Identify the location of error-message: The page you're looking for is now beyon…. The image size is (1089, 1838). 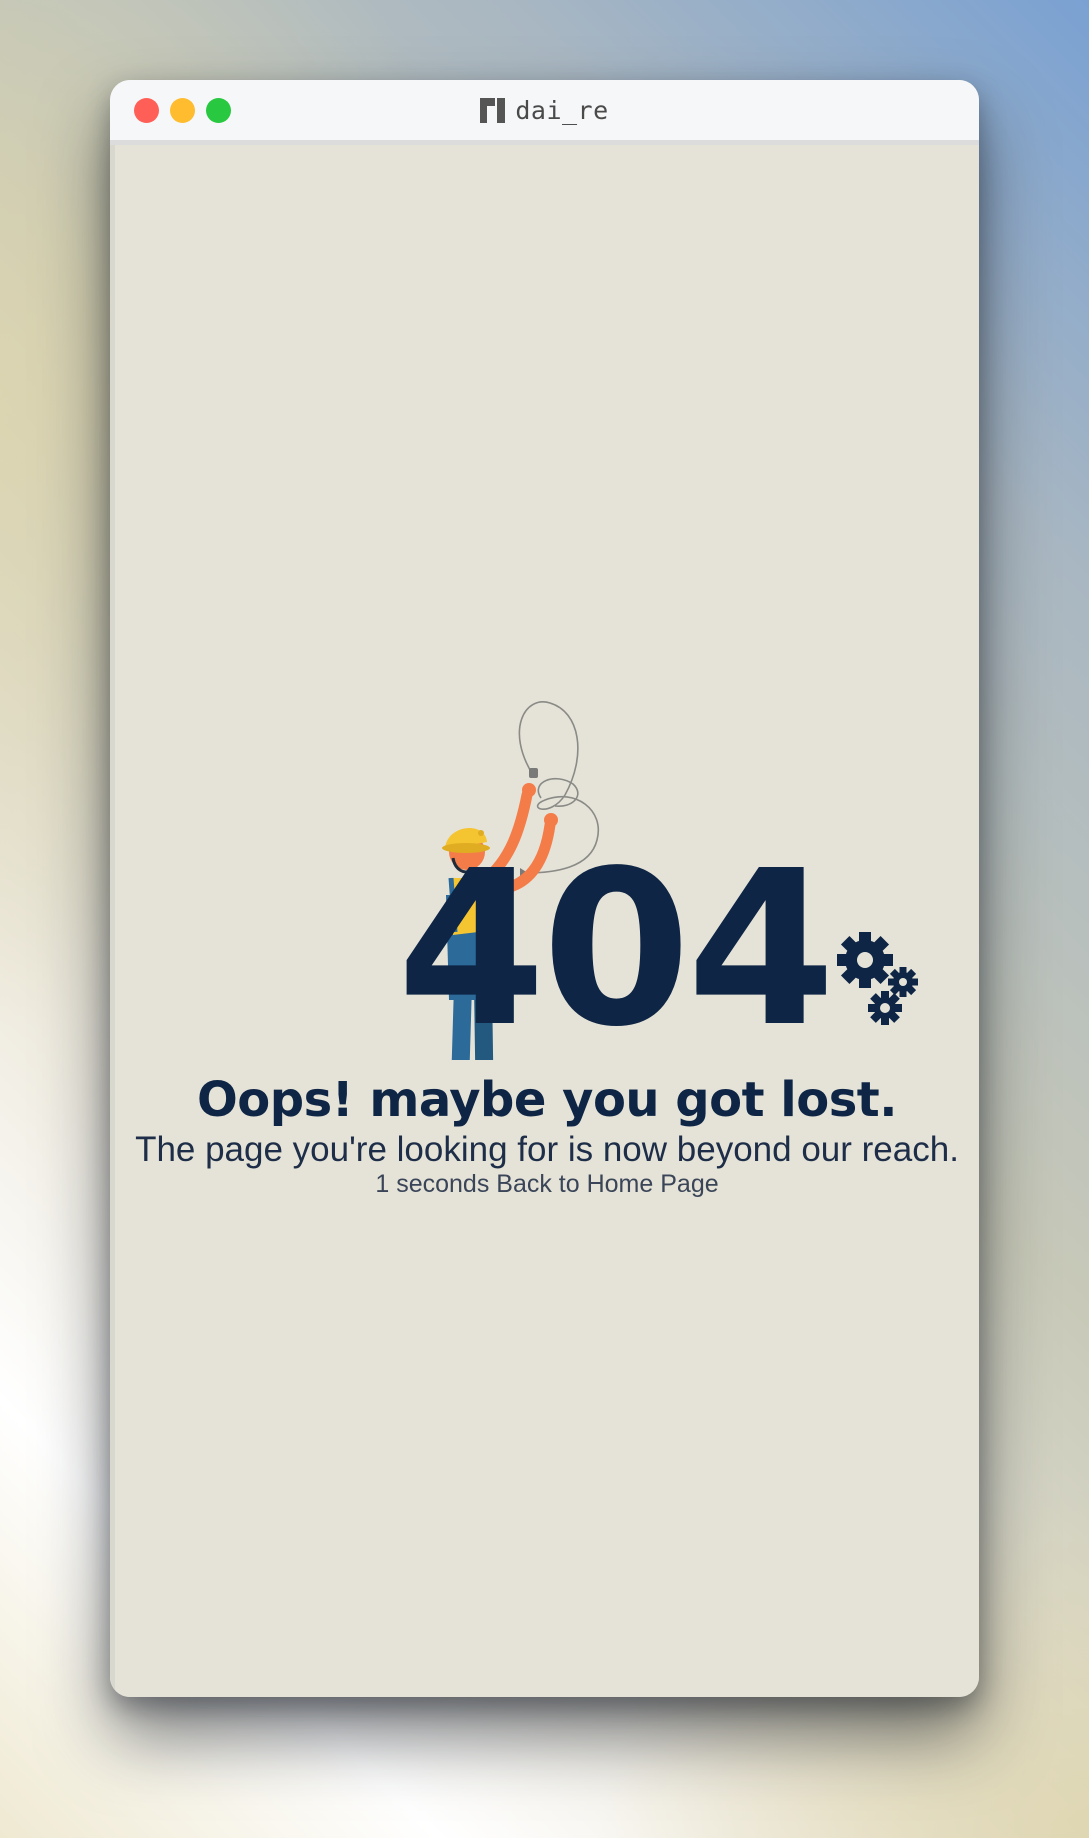
(547, 1149).